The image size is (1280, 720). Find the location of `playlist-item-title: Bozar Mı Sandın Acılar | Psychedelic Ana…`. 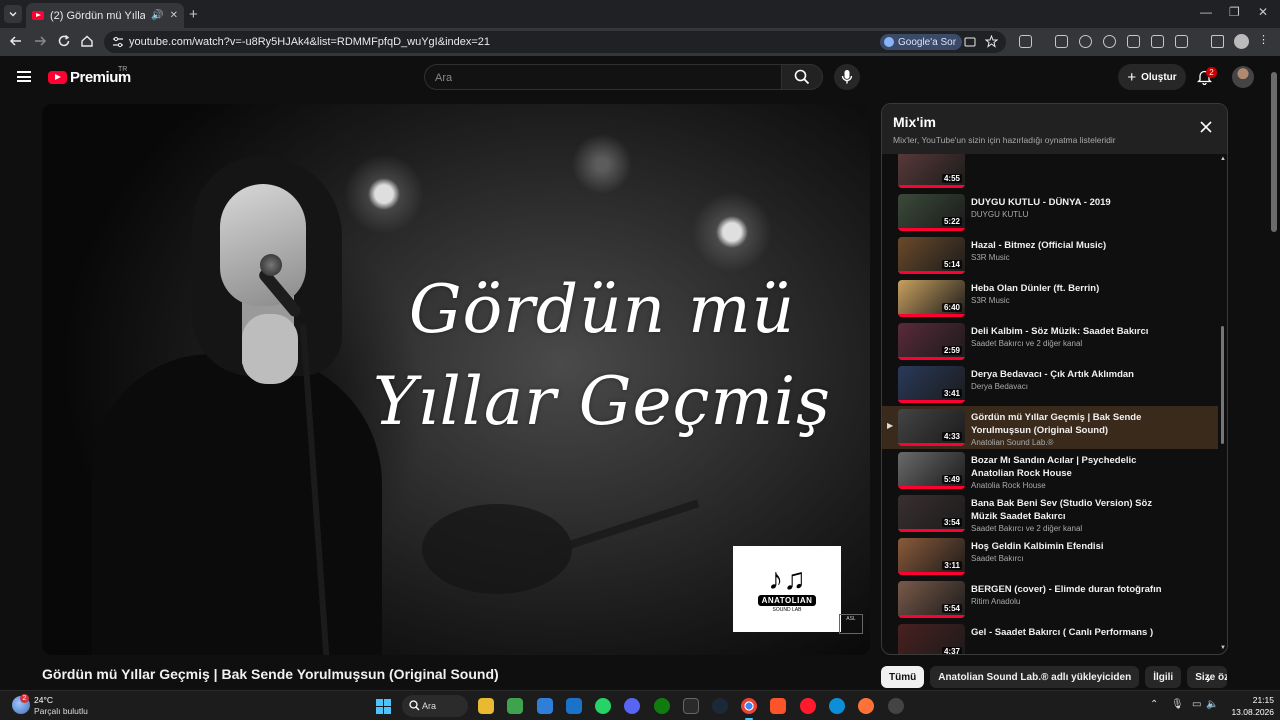

playlist-item-title: Bozar Mı Sandın Acılar | Psychedelic Ana… is located at coordinates (1076, 467).